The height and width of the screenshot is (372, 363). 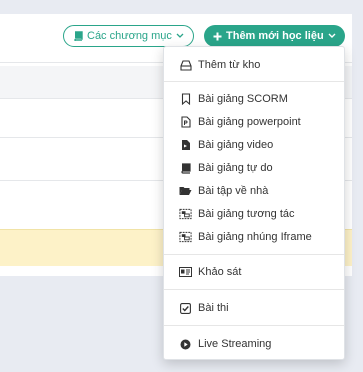 I want to click on menu-item-free-lecture: Bài giảng tự do, so click(x=254, y=168).